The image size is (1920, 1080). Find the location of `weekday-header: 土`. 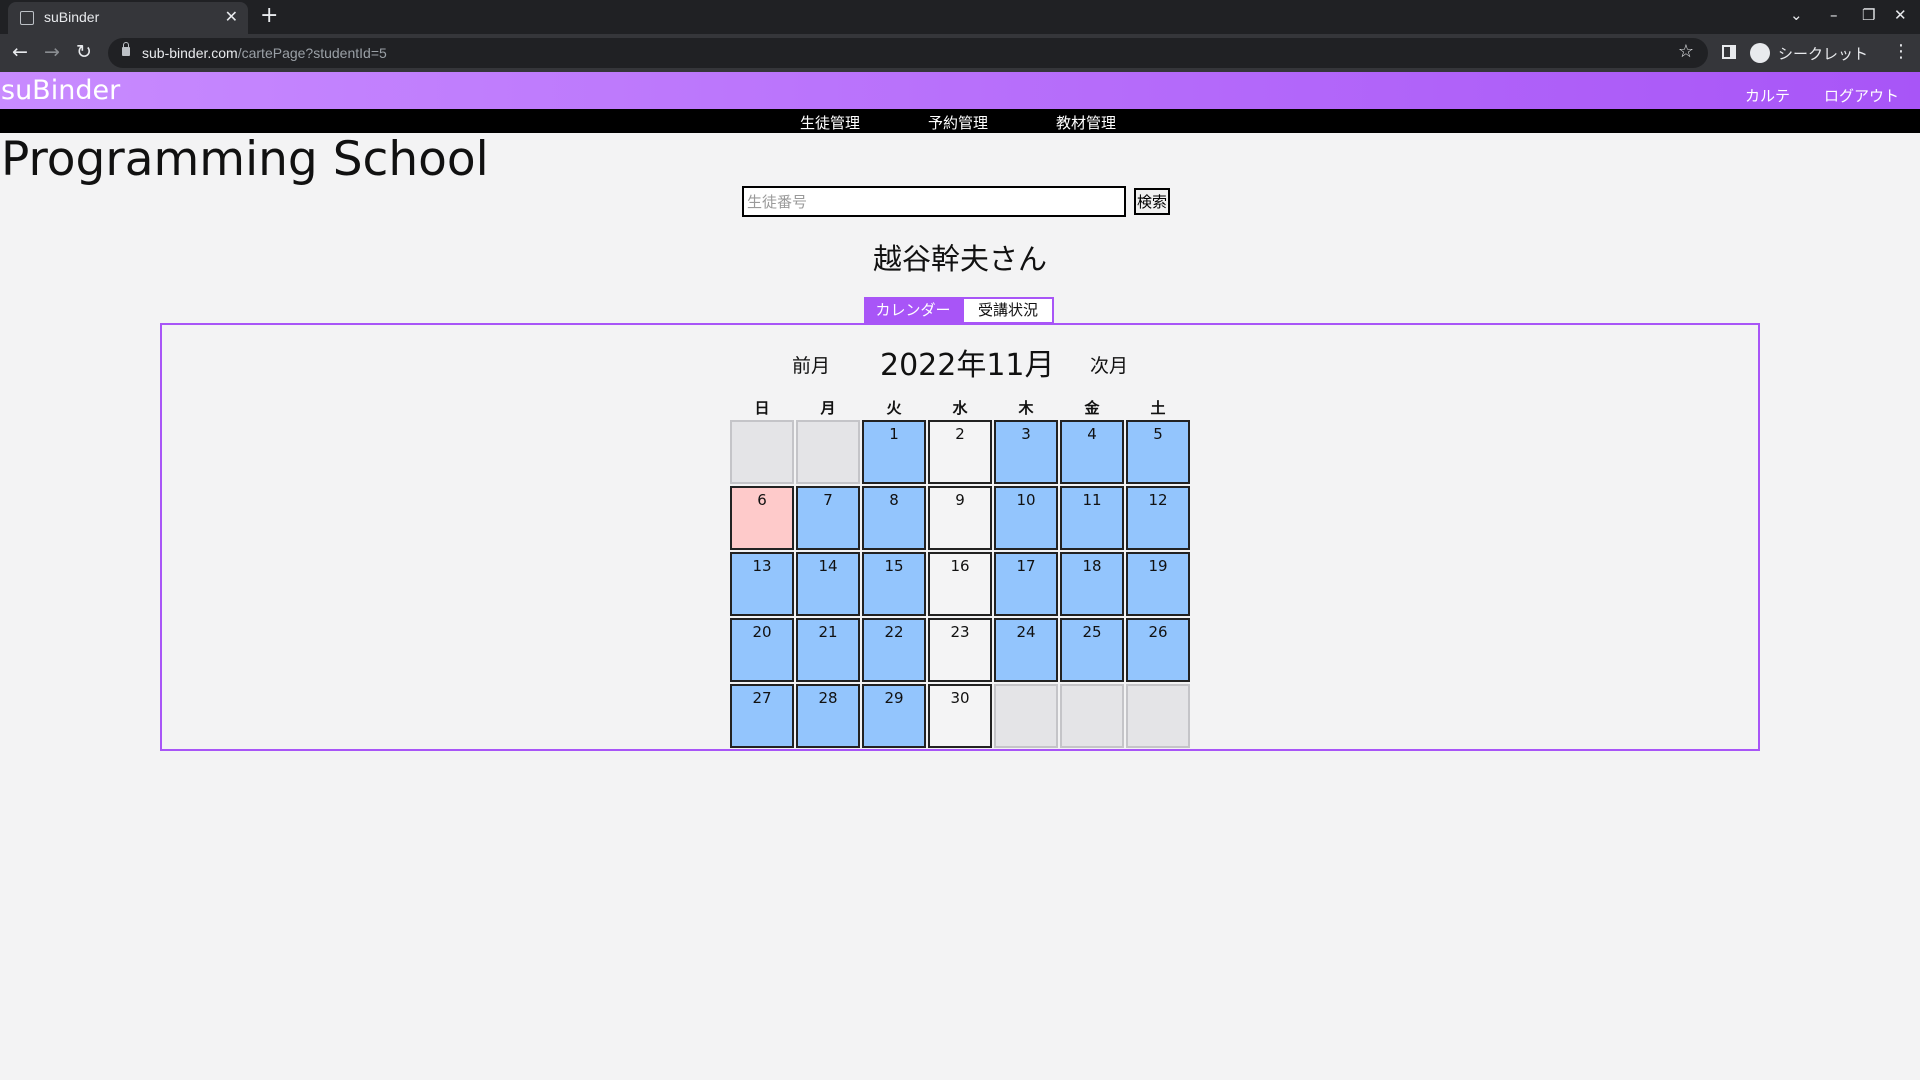

weekday-header: 土 is located at coordinates (1158, 408).